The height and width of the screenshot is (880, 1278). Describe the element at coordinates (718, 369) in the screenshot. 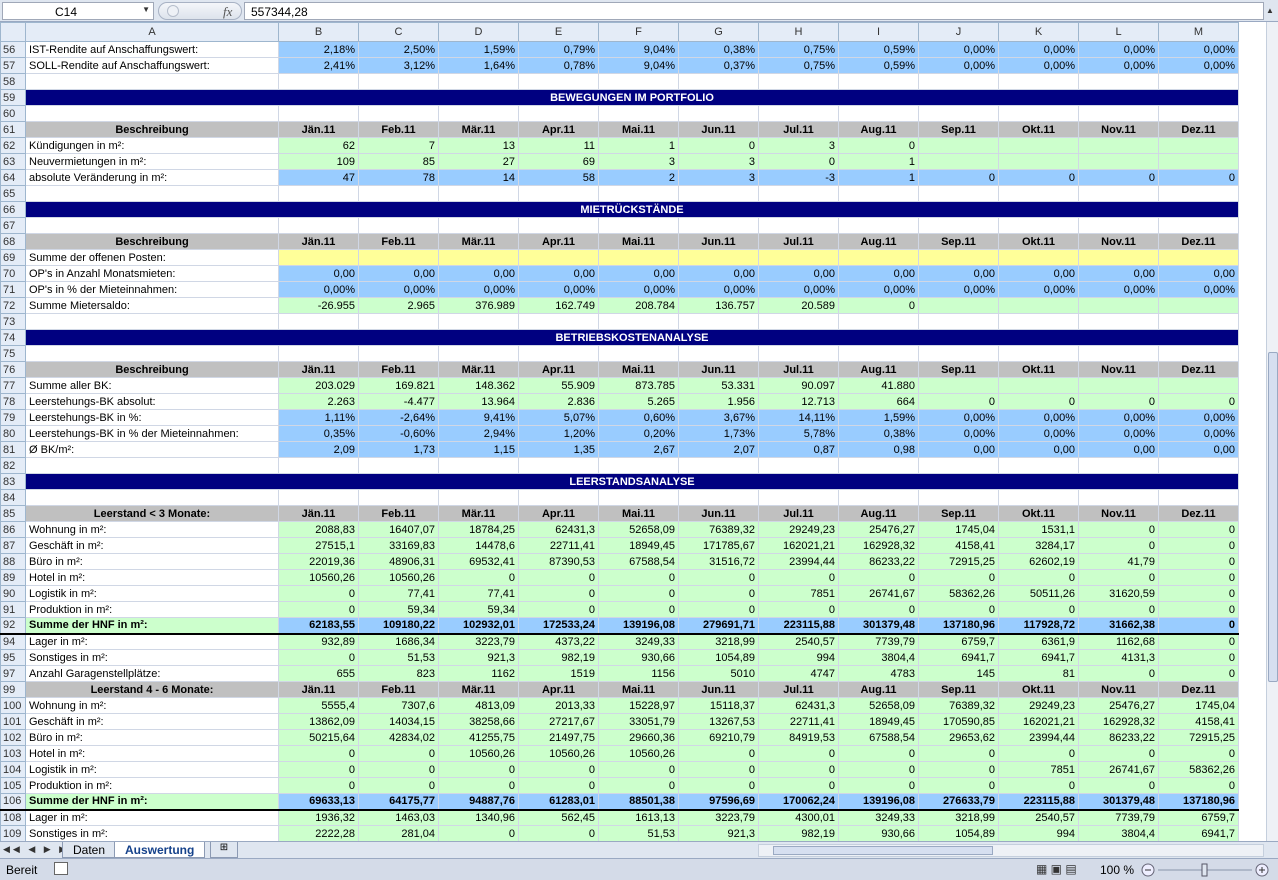

I see `month-header: Jun.11` at that location.